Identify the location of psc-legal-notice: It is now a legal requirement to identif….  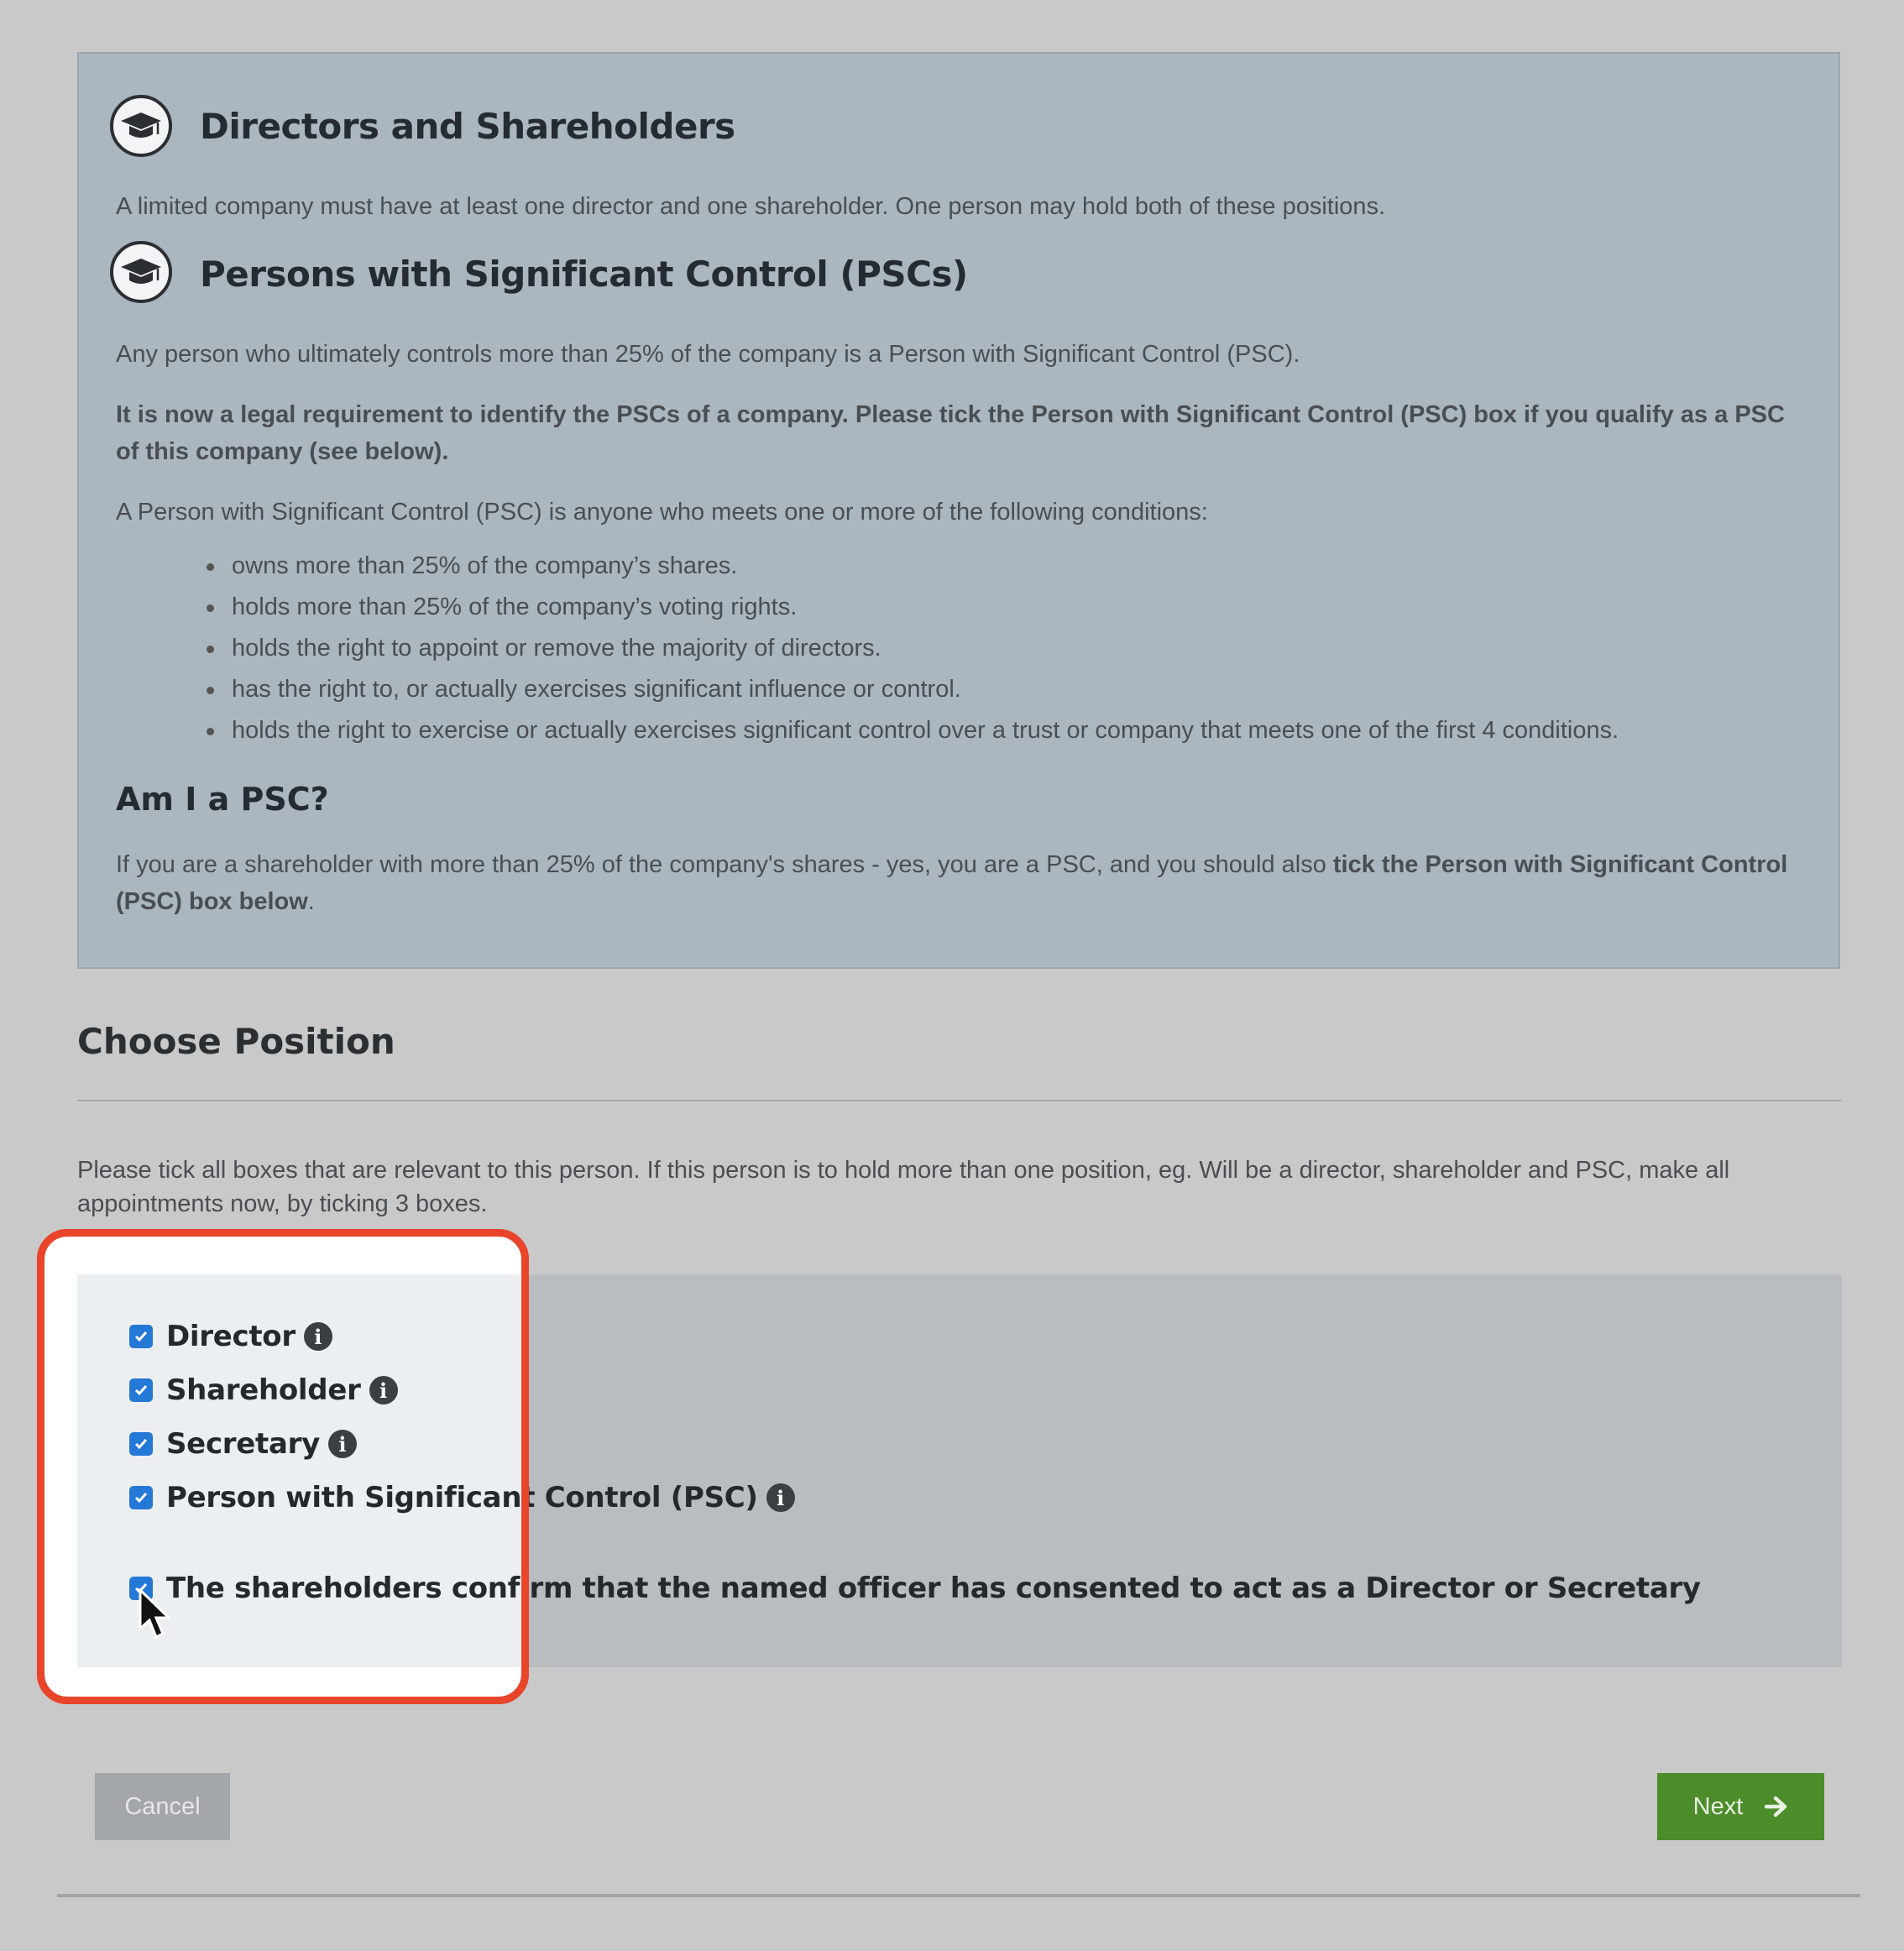
(950, 433).